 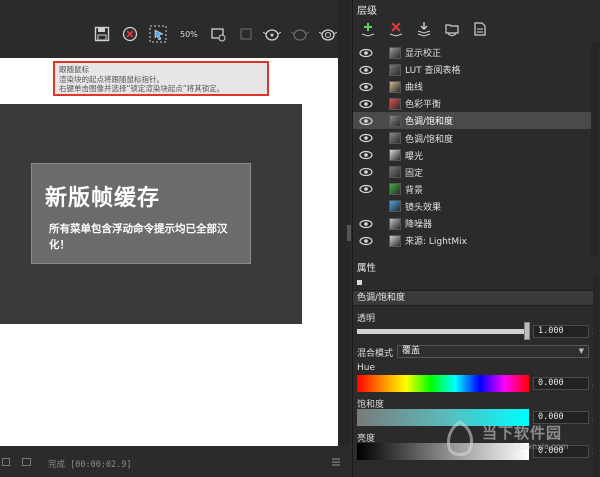 What do you see at coordinates (395, 69) in the screenshot?
I see `lut-icon` at bounding box center [395, 69].